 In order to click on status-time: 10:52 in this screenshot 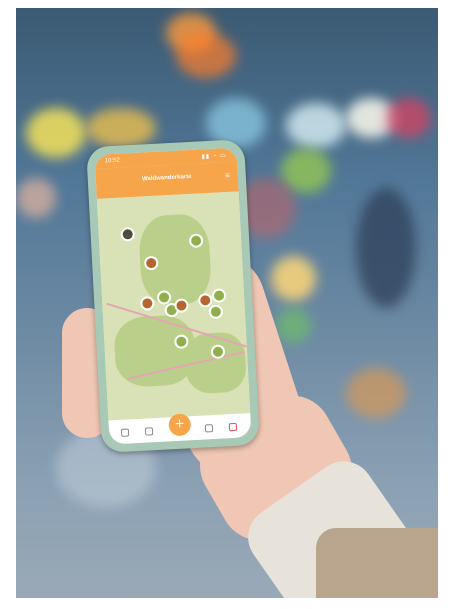, I will do `click(112, 161)`.